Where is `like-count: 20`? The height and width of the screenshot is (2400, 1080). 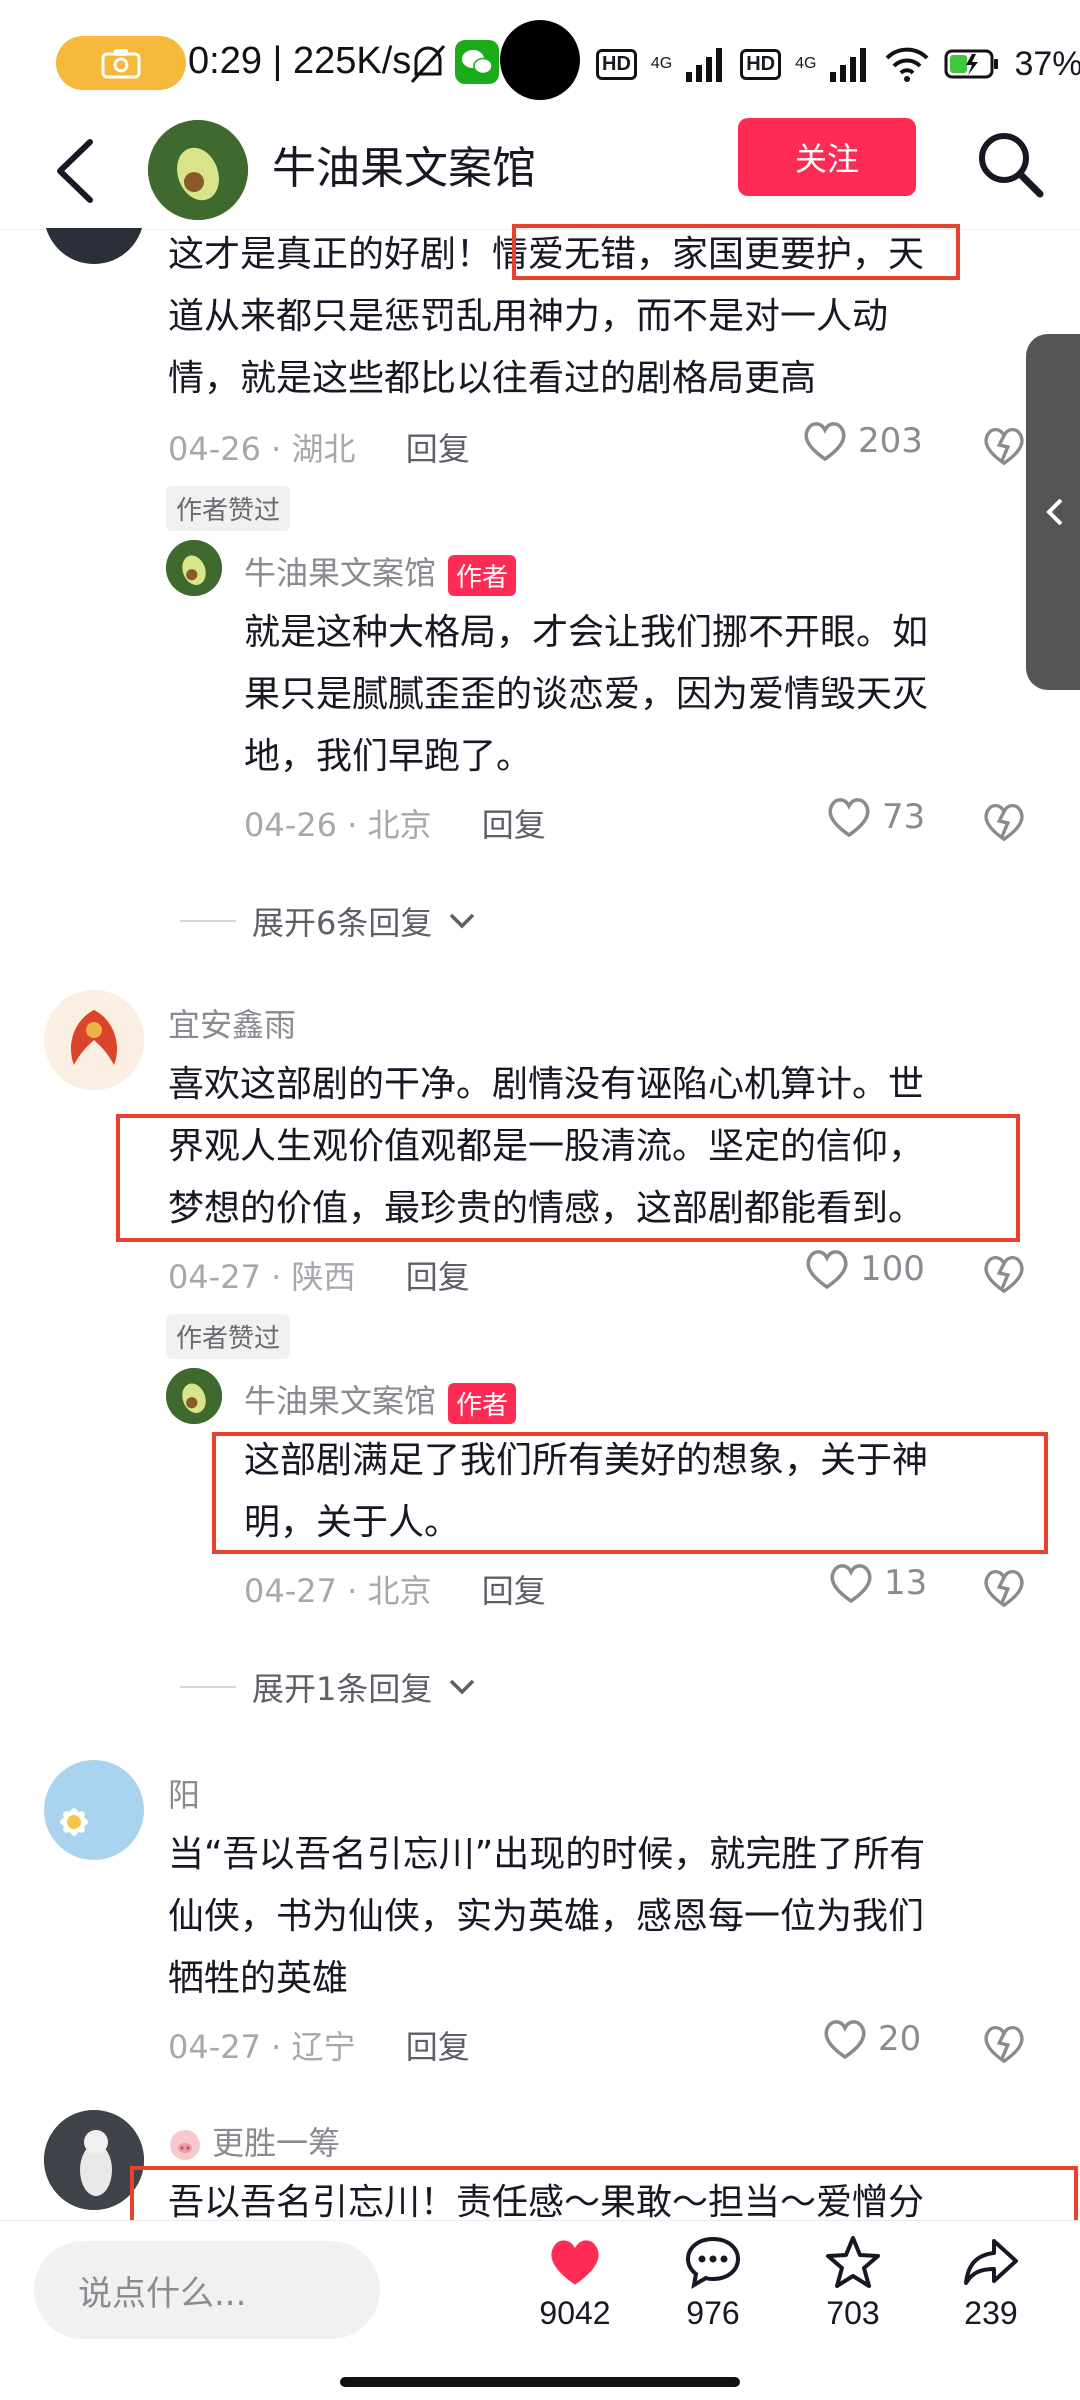 like-count: 20 is located at coordinates (900, 2039).